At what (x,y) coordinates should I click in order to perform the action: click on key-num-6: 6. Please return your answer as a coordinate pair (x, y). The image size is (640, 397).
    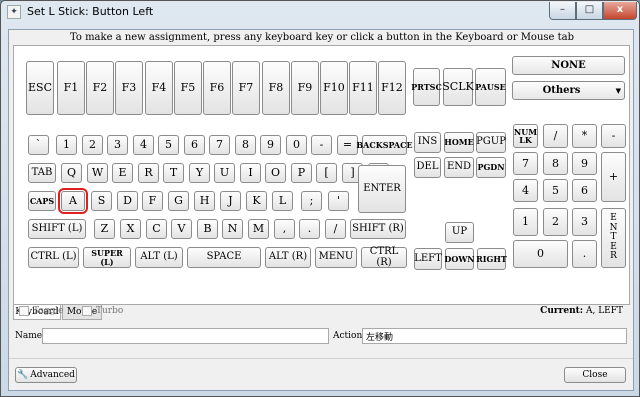
    Looking at the image, I should click on (584, 190).